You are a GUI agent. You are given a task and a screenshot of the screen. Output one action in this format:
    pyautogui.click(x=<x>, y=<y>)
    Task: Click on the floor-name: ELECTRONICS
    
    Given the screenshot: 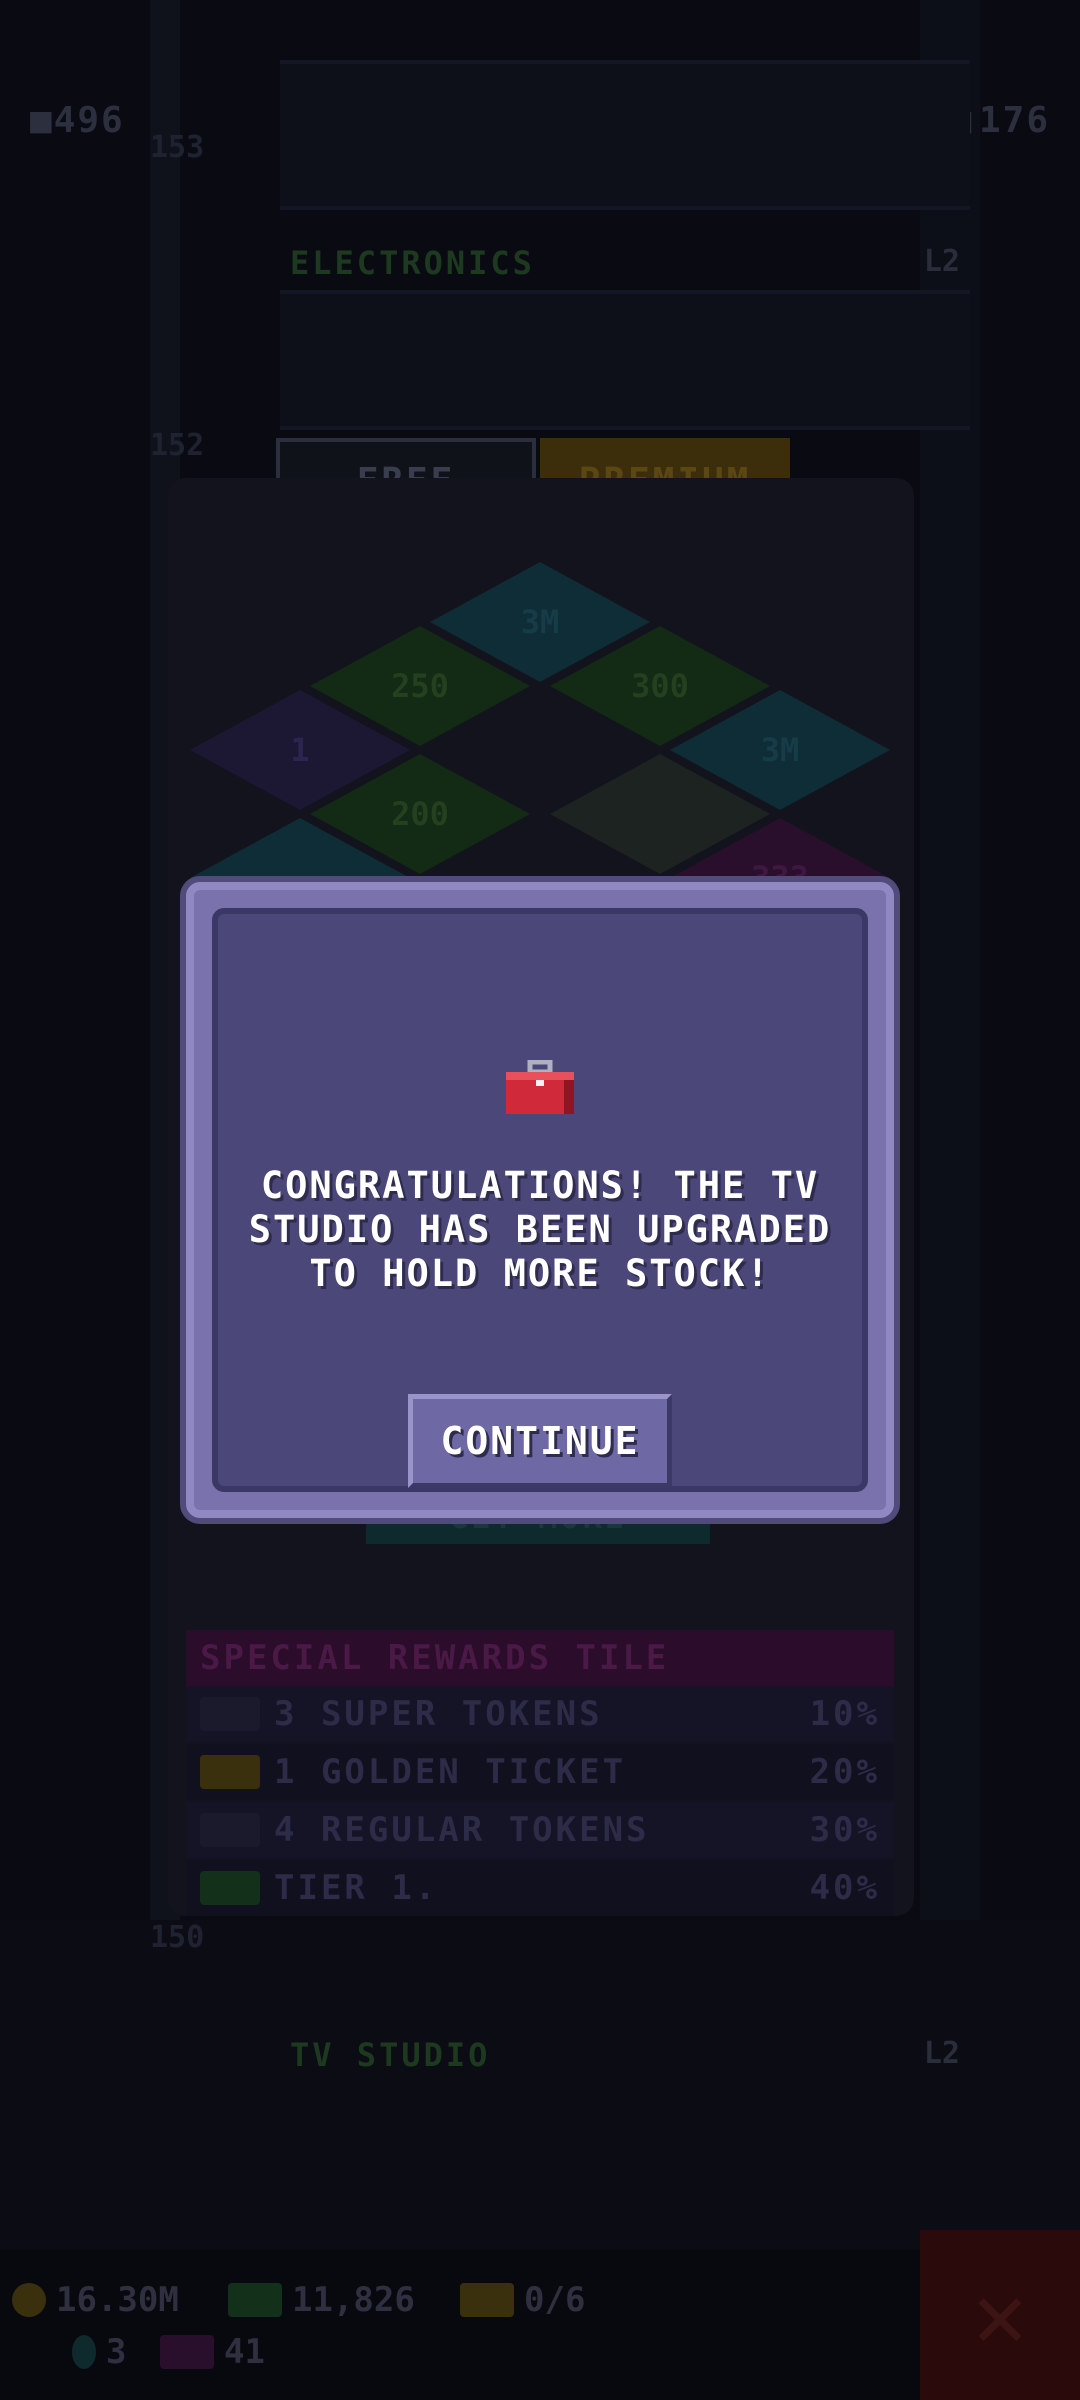 What is the action you would take?
    pyautogui.click(x=412, y=263)
    